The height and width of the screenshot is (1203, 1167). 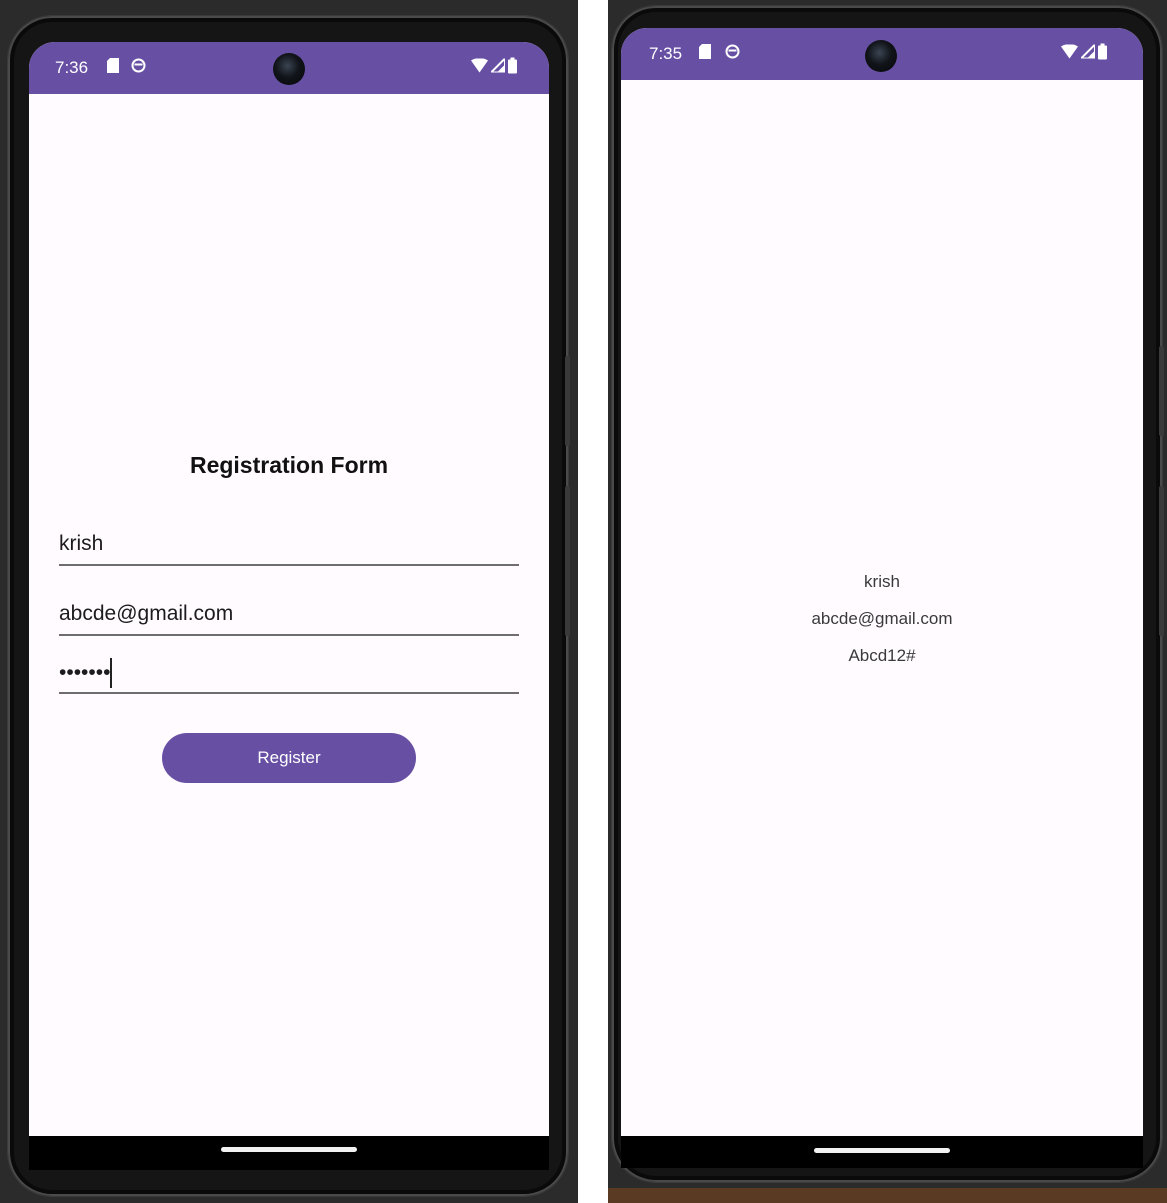 What do you see at coordinates (289, 676) in the screenshot?
I see `password-field: •••••••` at bounding box center [289, 676].